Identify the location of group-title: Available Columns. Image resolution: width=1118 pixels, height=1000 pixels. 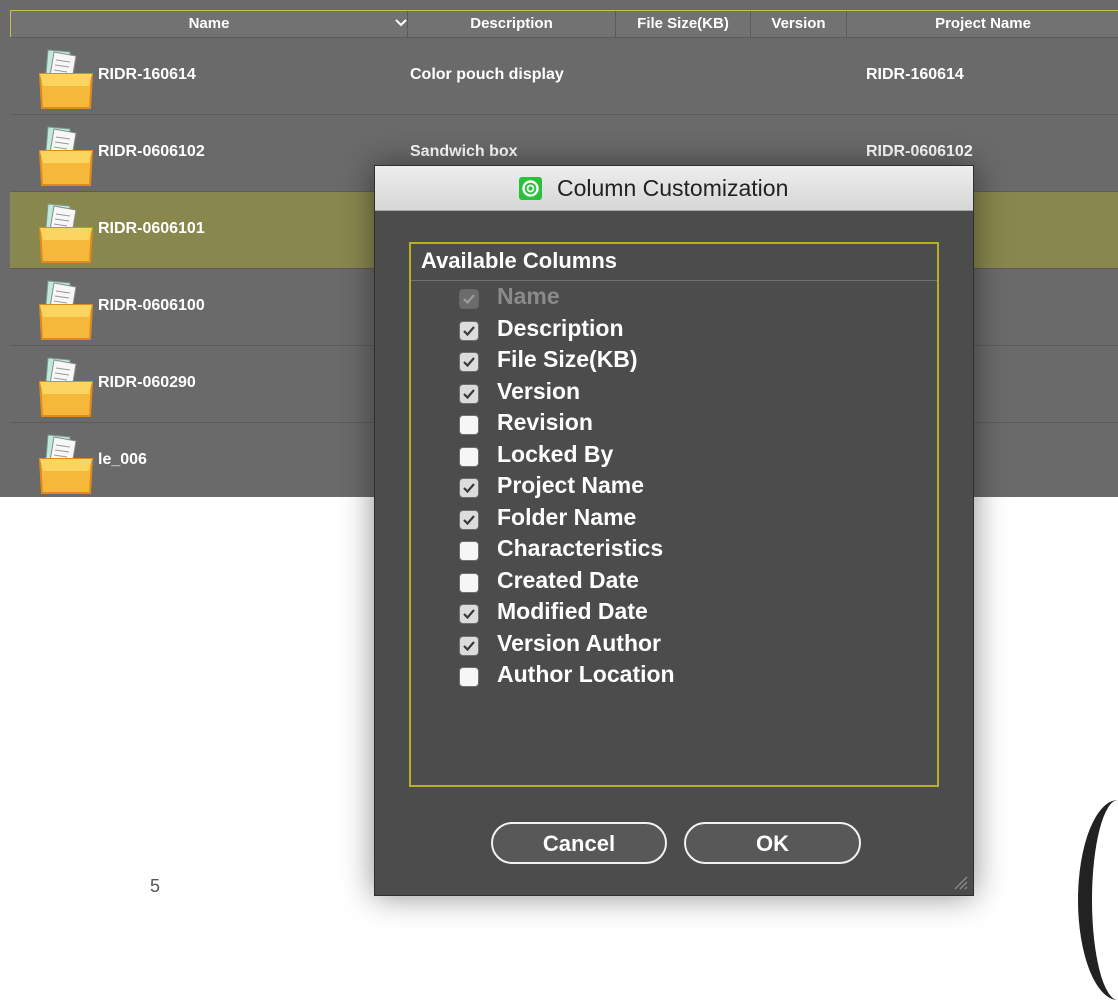
(519, 260).